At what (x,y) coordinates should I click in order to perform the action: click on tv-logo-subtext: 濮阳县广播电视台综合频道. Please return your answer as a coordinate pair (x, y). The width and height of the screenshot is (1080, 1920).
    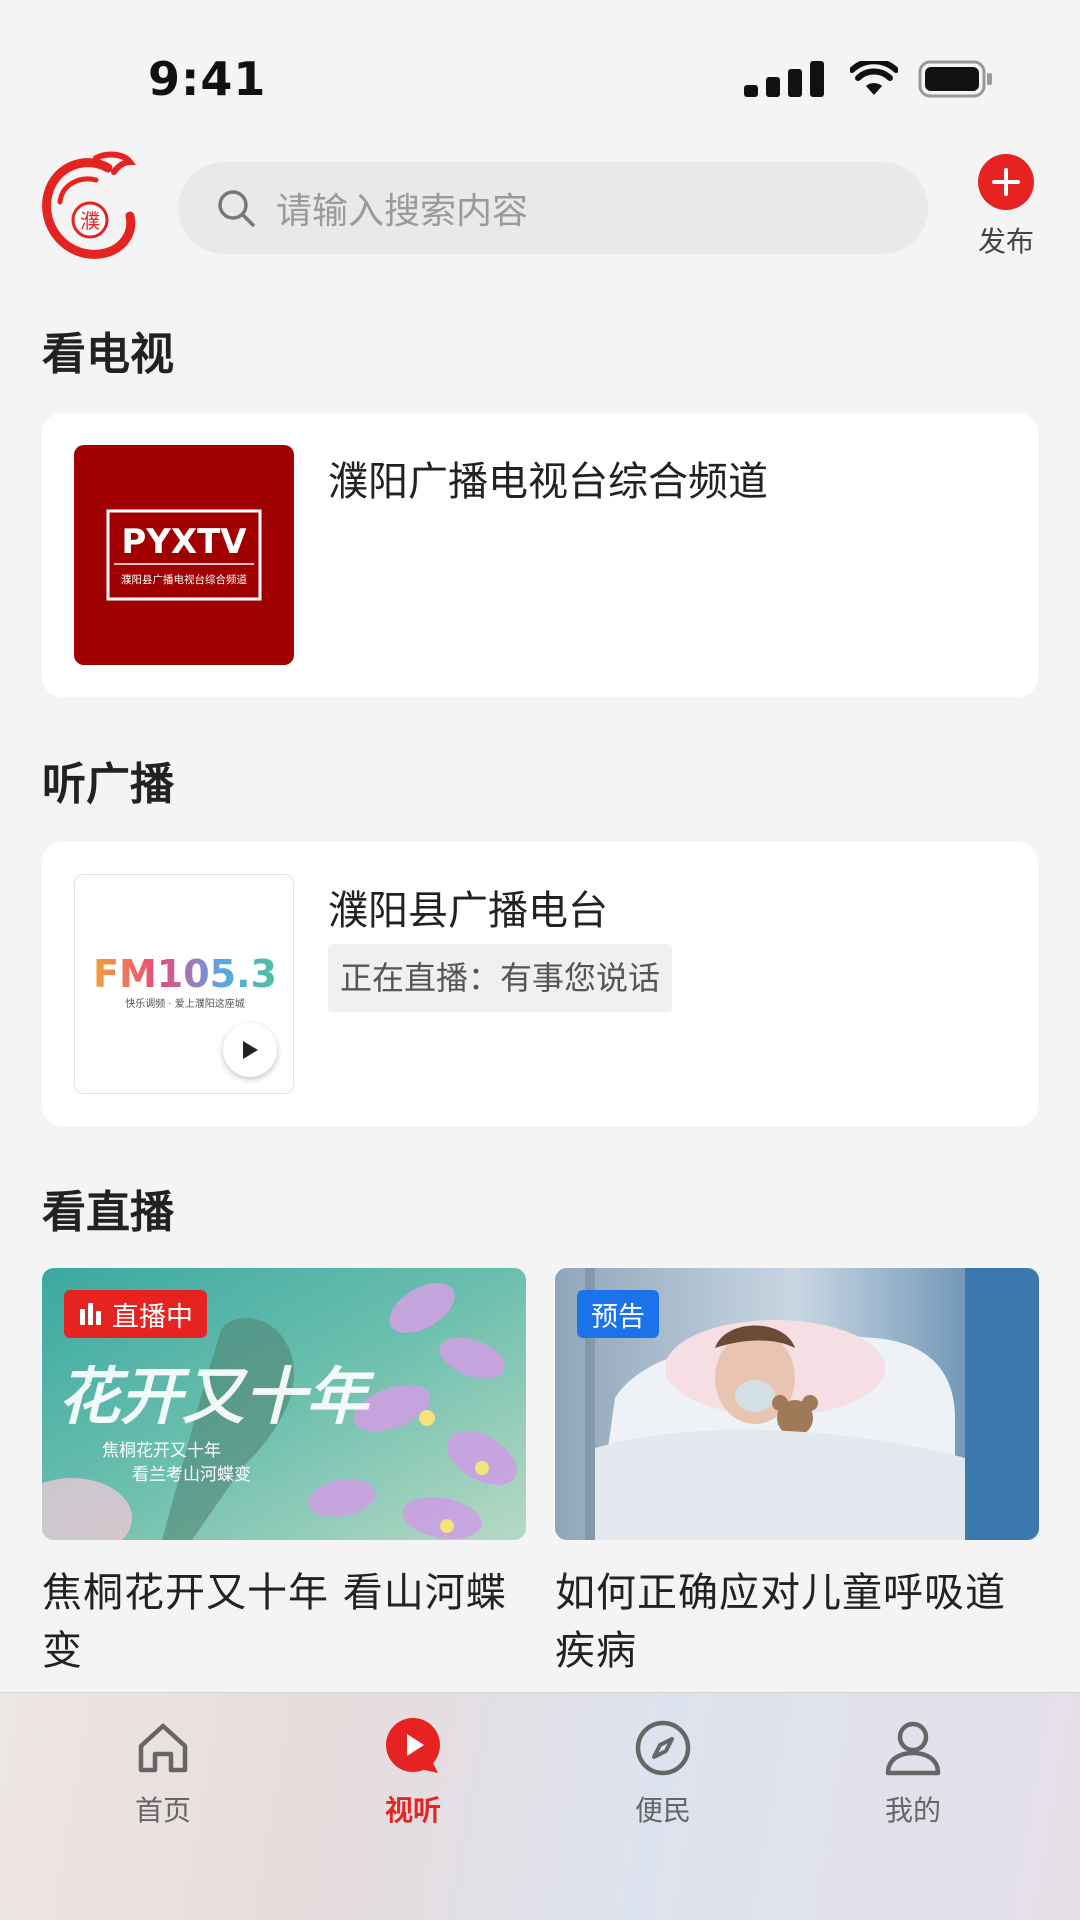
    Looking at the image, I should click on (184, 579).